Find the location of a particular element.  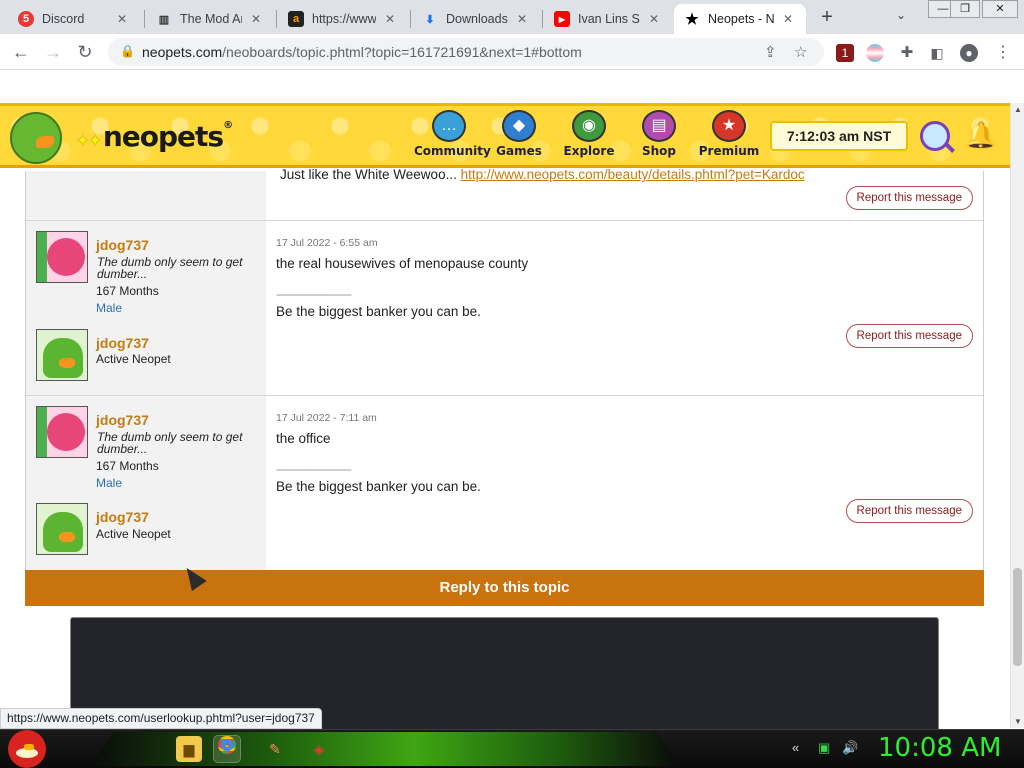

os-taskbar: ▆ ✎ ◈ « ▣ 🔊 10:08 AM is located at coordinates (512, 748).